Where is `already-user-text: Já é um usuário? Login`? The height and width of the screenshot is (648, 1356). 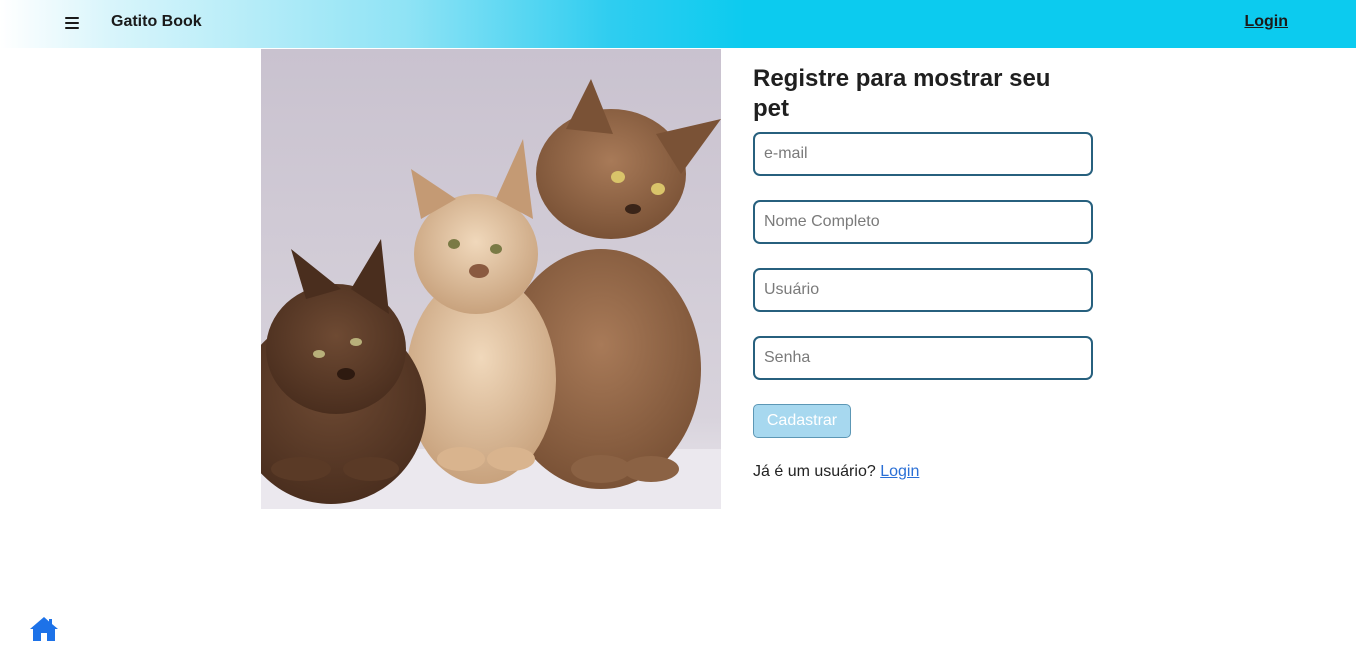
already-user-text: Já é um usuário? Login is located at coordinates (923, 472).